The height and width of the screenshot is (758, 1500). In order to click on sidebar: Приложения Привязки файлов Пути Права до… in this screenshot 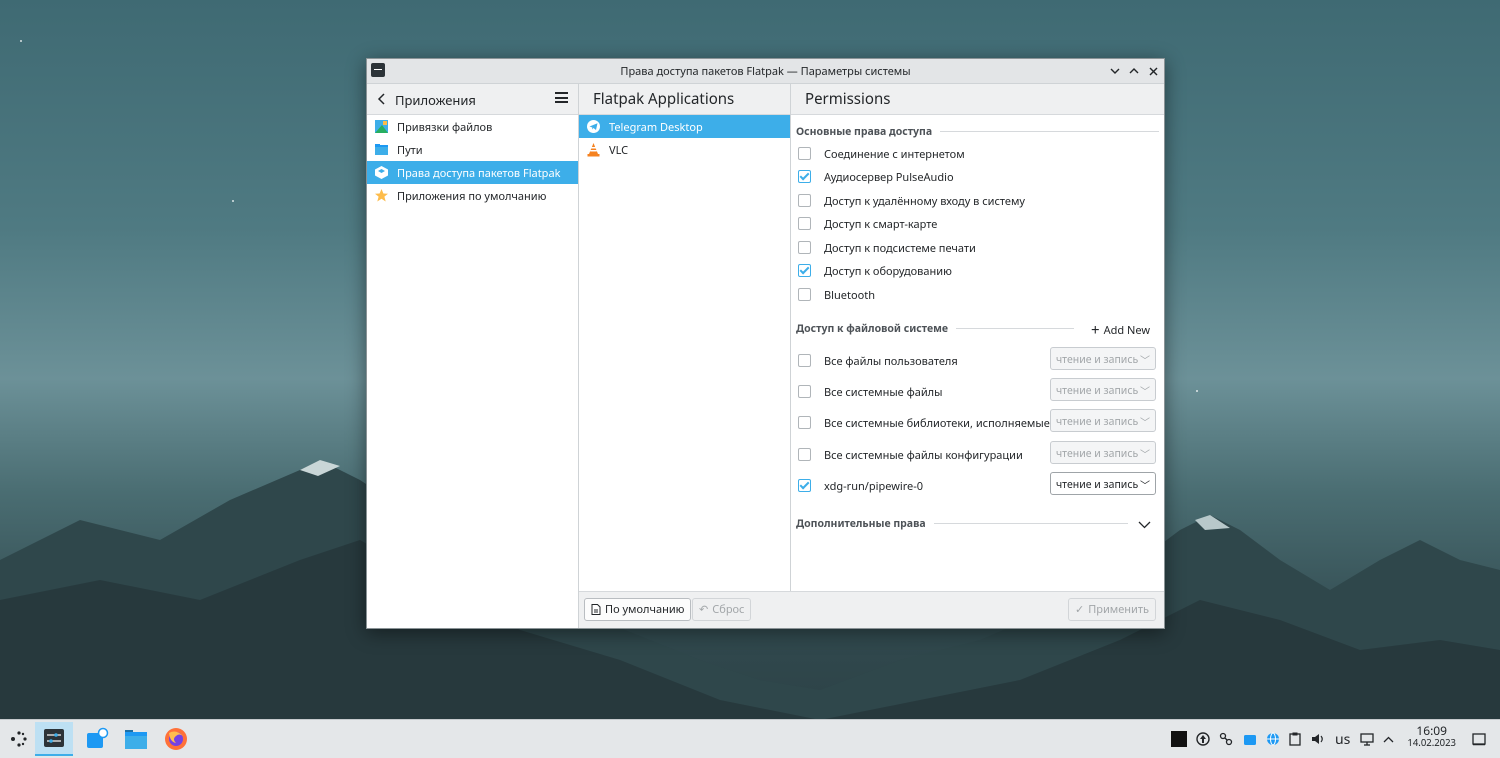, I will do `click(473, 356)`.